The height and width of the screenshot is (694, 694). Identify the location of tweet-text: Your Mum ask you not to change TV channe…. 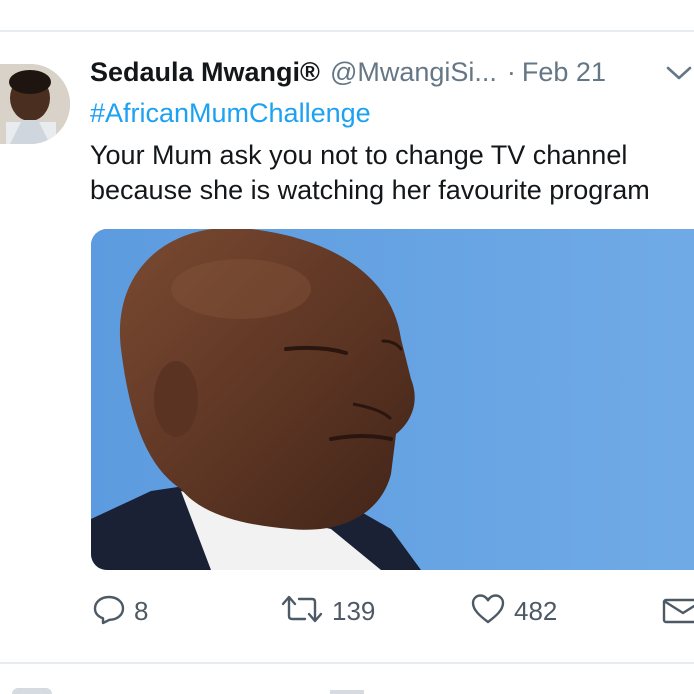
(370, 173).